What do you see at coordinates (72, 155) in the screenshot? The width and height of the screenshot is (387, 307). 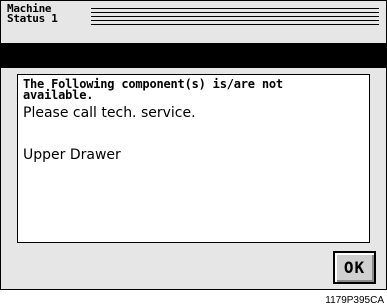 I see `list-item: Upper Drawer` at bounding box center [72, 155].